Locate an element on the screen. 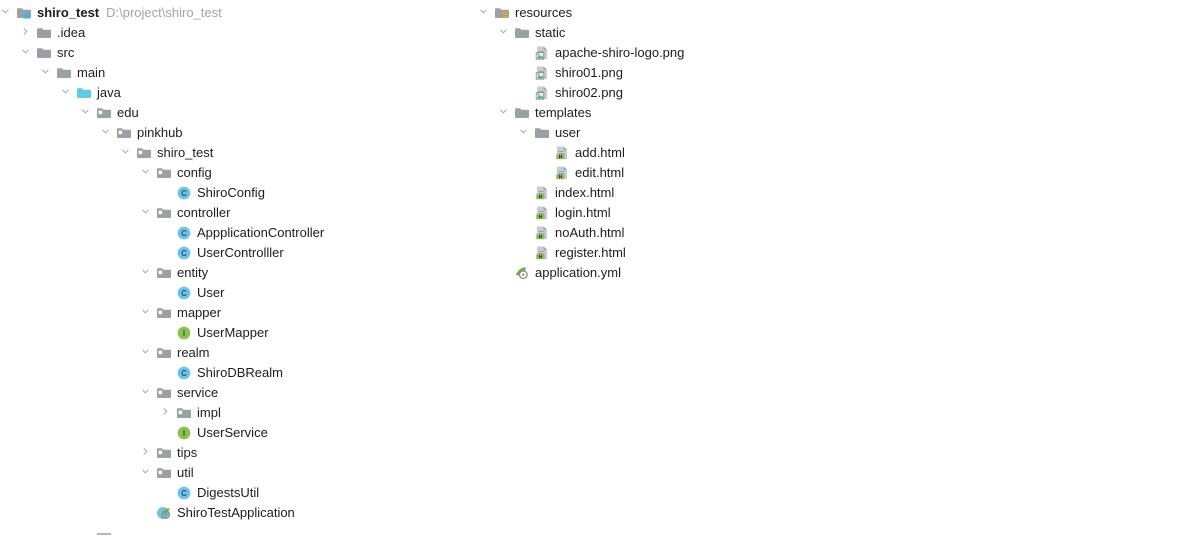 The width and height of the screenshot is (1185, 539). tree-row: service is located at coordinates (162, 393).